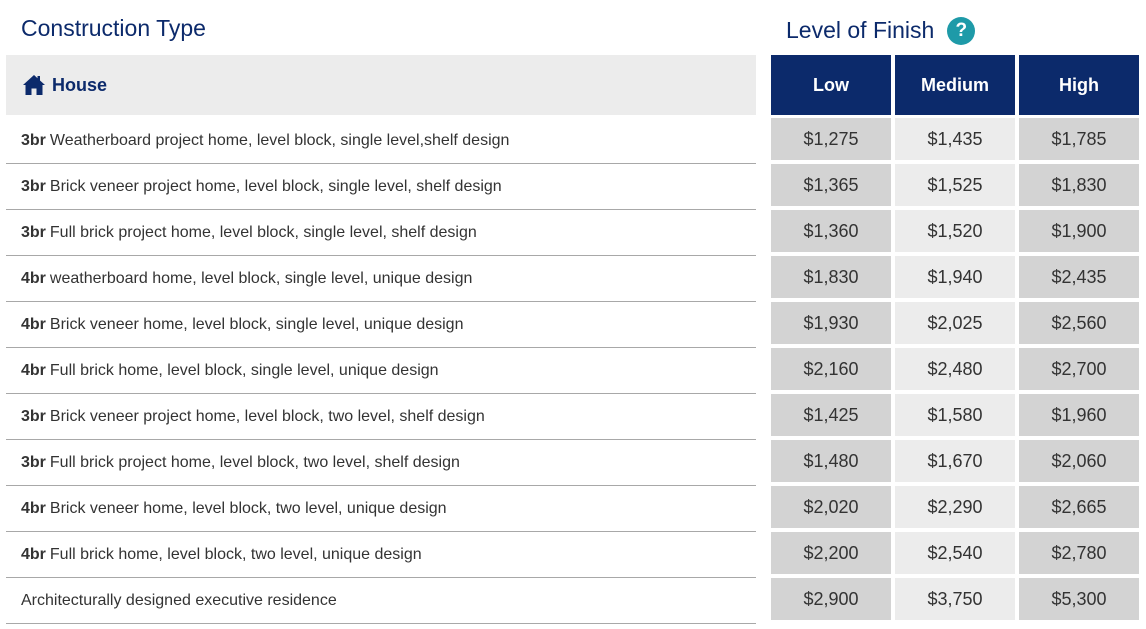 This screenshot has width=1146, height=629. I want to click on price-high: $2,560, so click(1079, 323).